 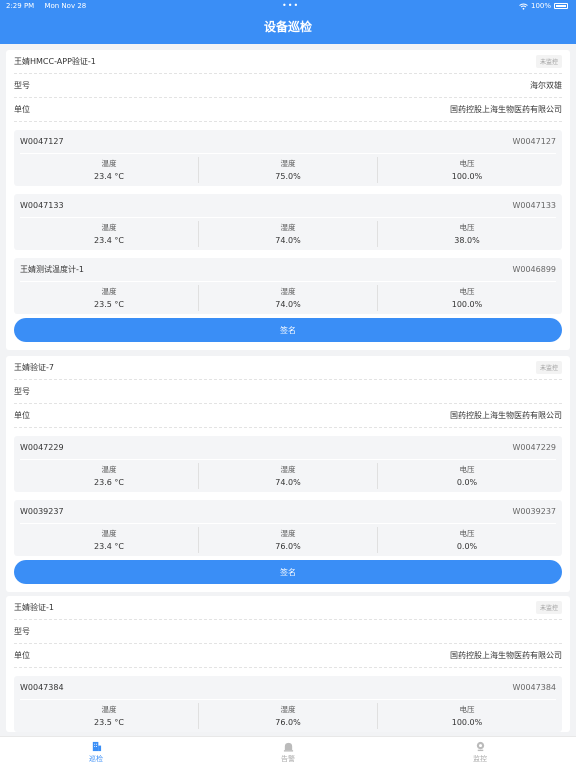 What do you see at coordinates (109, 476) in the screenshot?
I see `temperature-metric: 温度 23.6 °C` at bounding box center [109, 476].